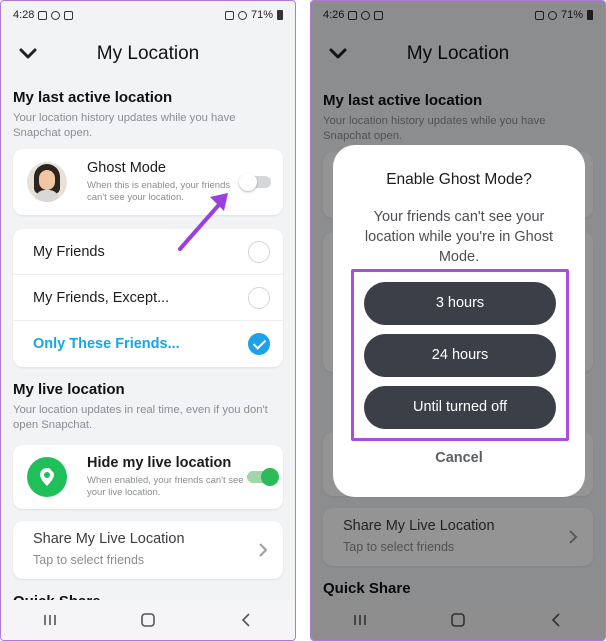 Image resolution: width=606 pixels, height=641 pixels. I want to click on option-until-turned-off-button: Until turned off, so click(460, 407).